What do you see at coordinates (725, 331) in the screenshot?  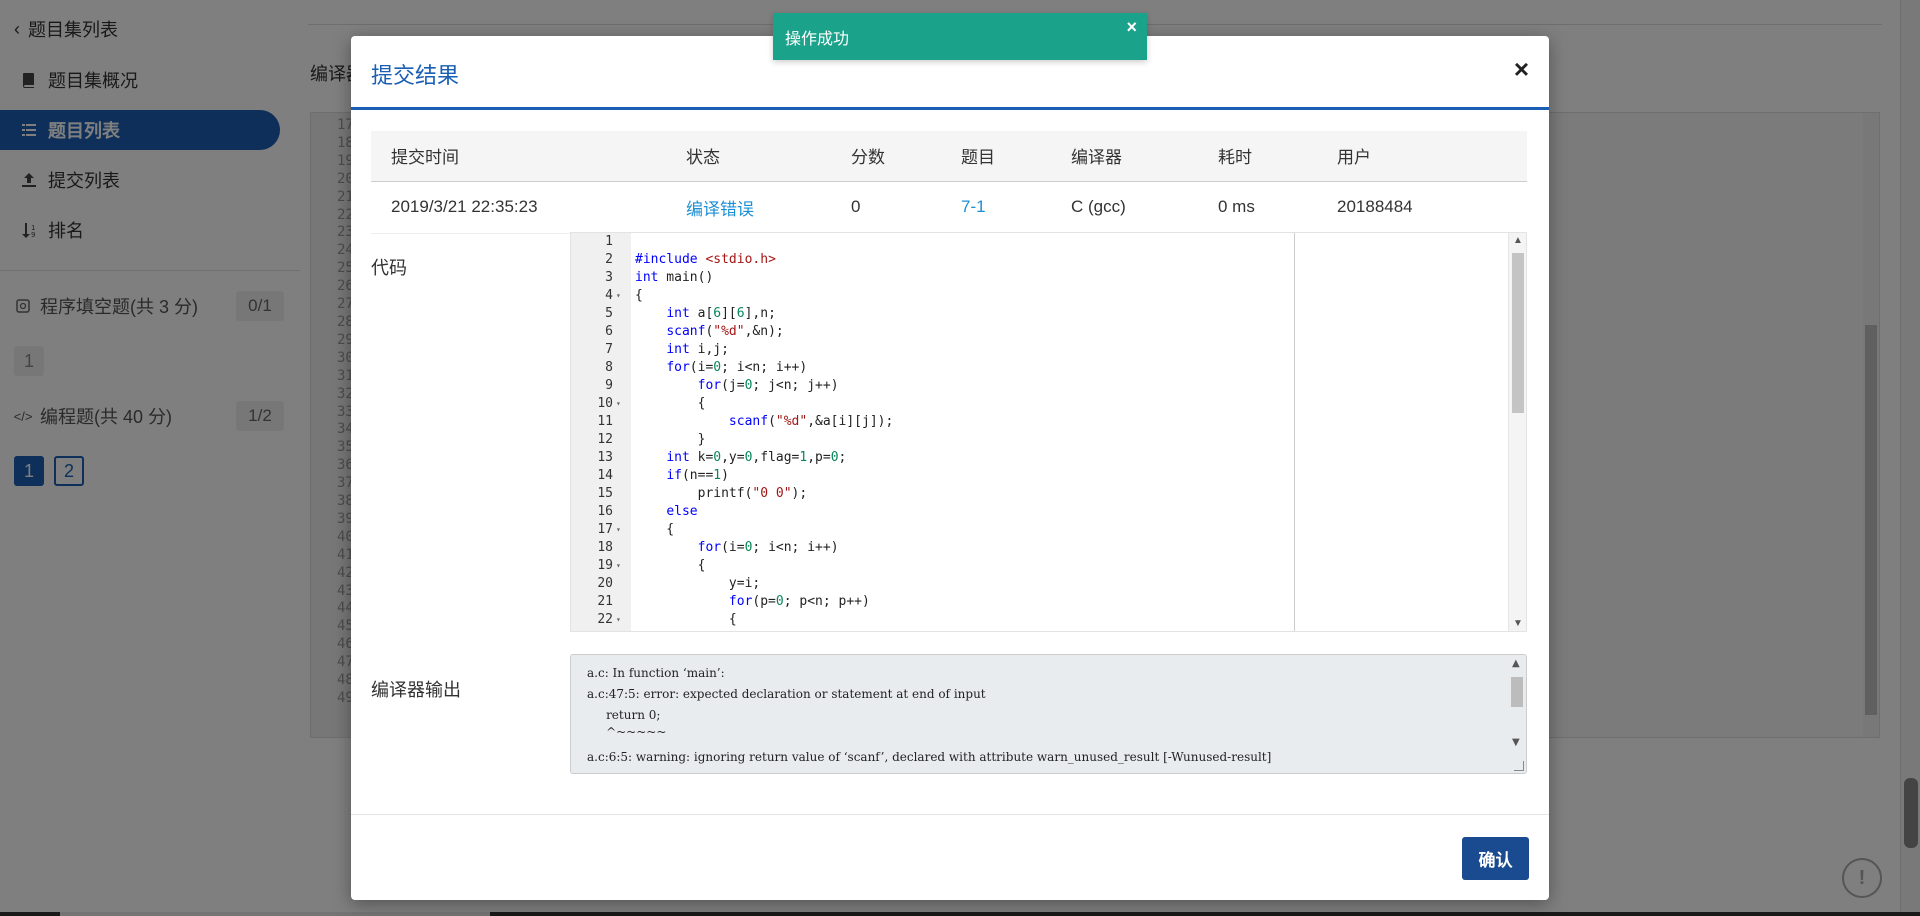 I see `code-text: scanf("%d",&n);` at bounding box center [725, 331].